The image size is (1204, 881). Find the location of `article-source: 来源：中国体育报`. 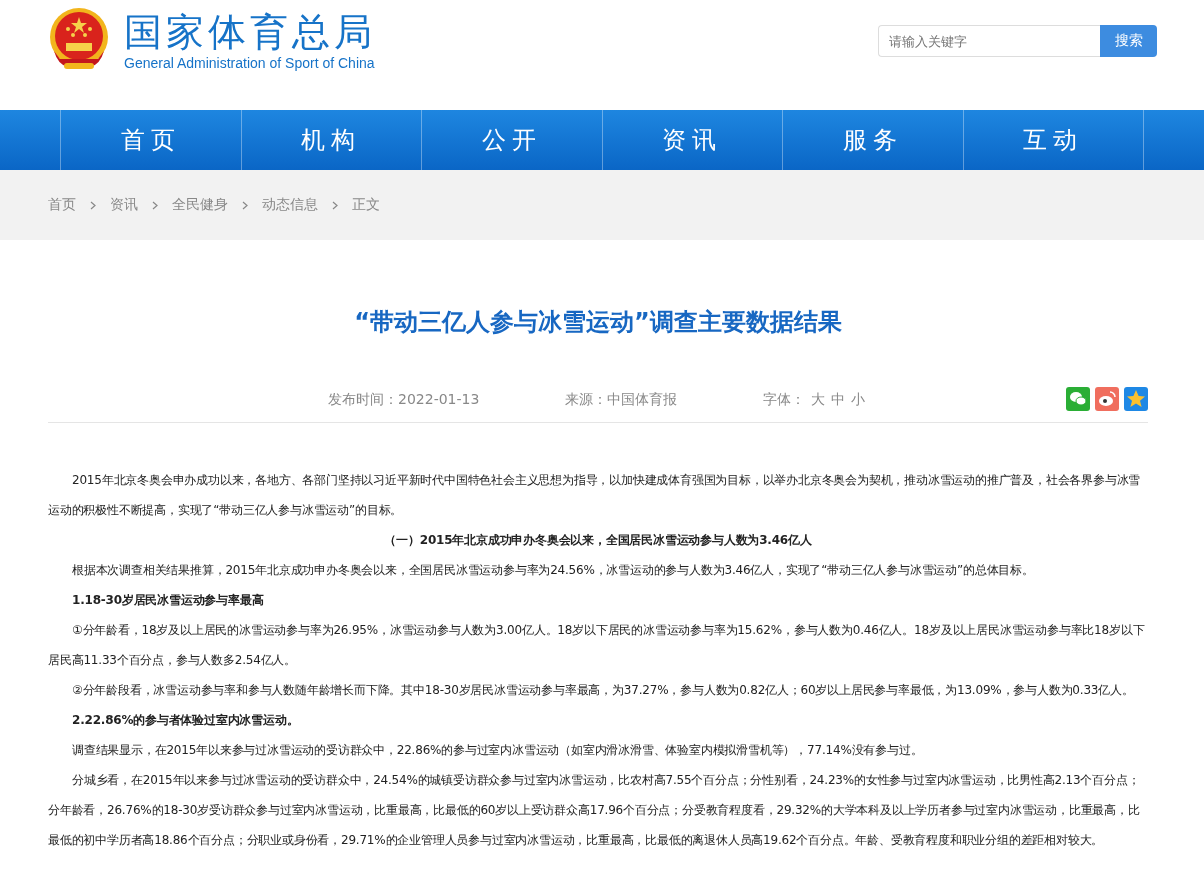

article-source: 来源：中国体育报 is located at coordinates (621, 400).